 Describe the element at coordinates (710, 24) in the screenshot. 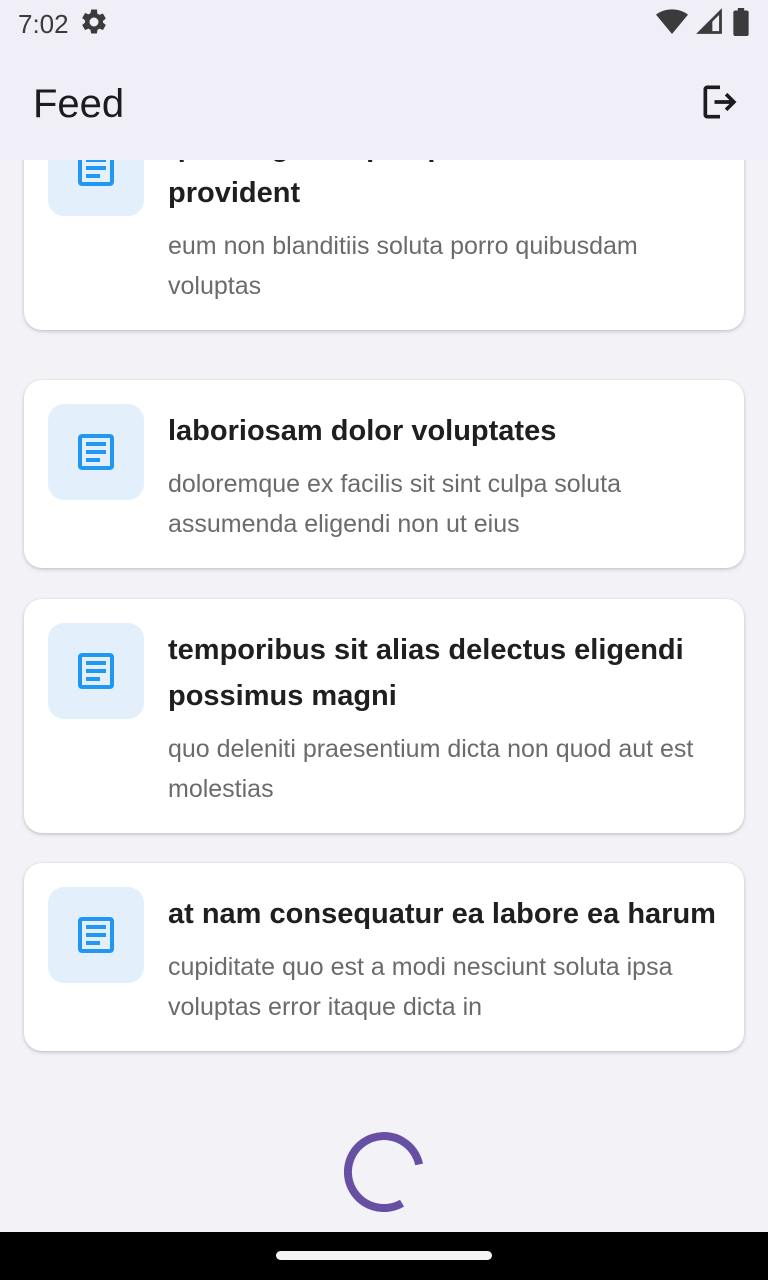

I see `signal-icon` at that location.